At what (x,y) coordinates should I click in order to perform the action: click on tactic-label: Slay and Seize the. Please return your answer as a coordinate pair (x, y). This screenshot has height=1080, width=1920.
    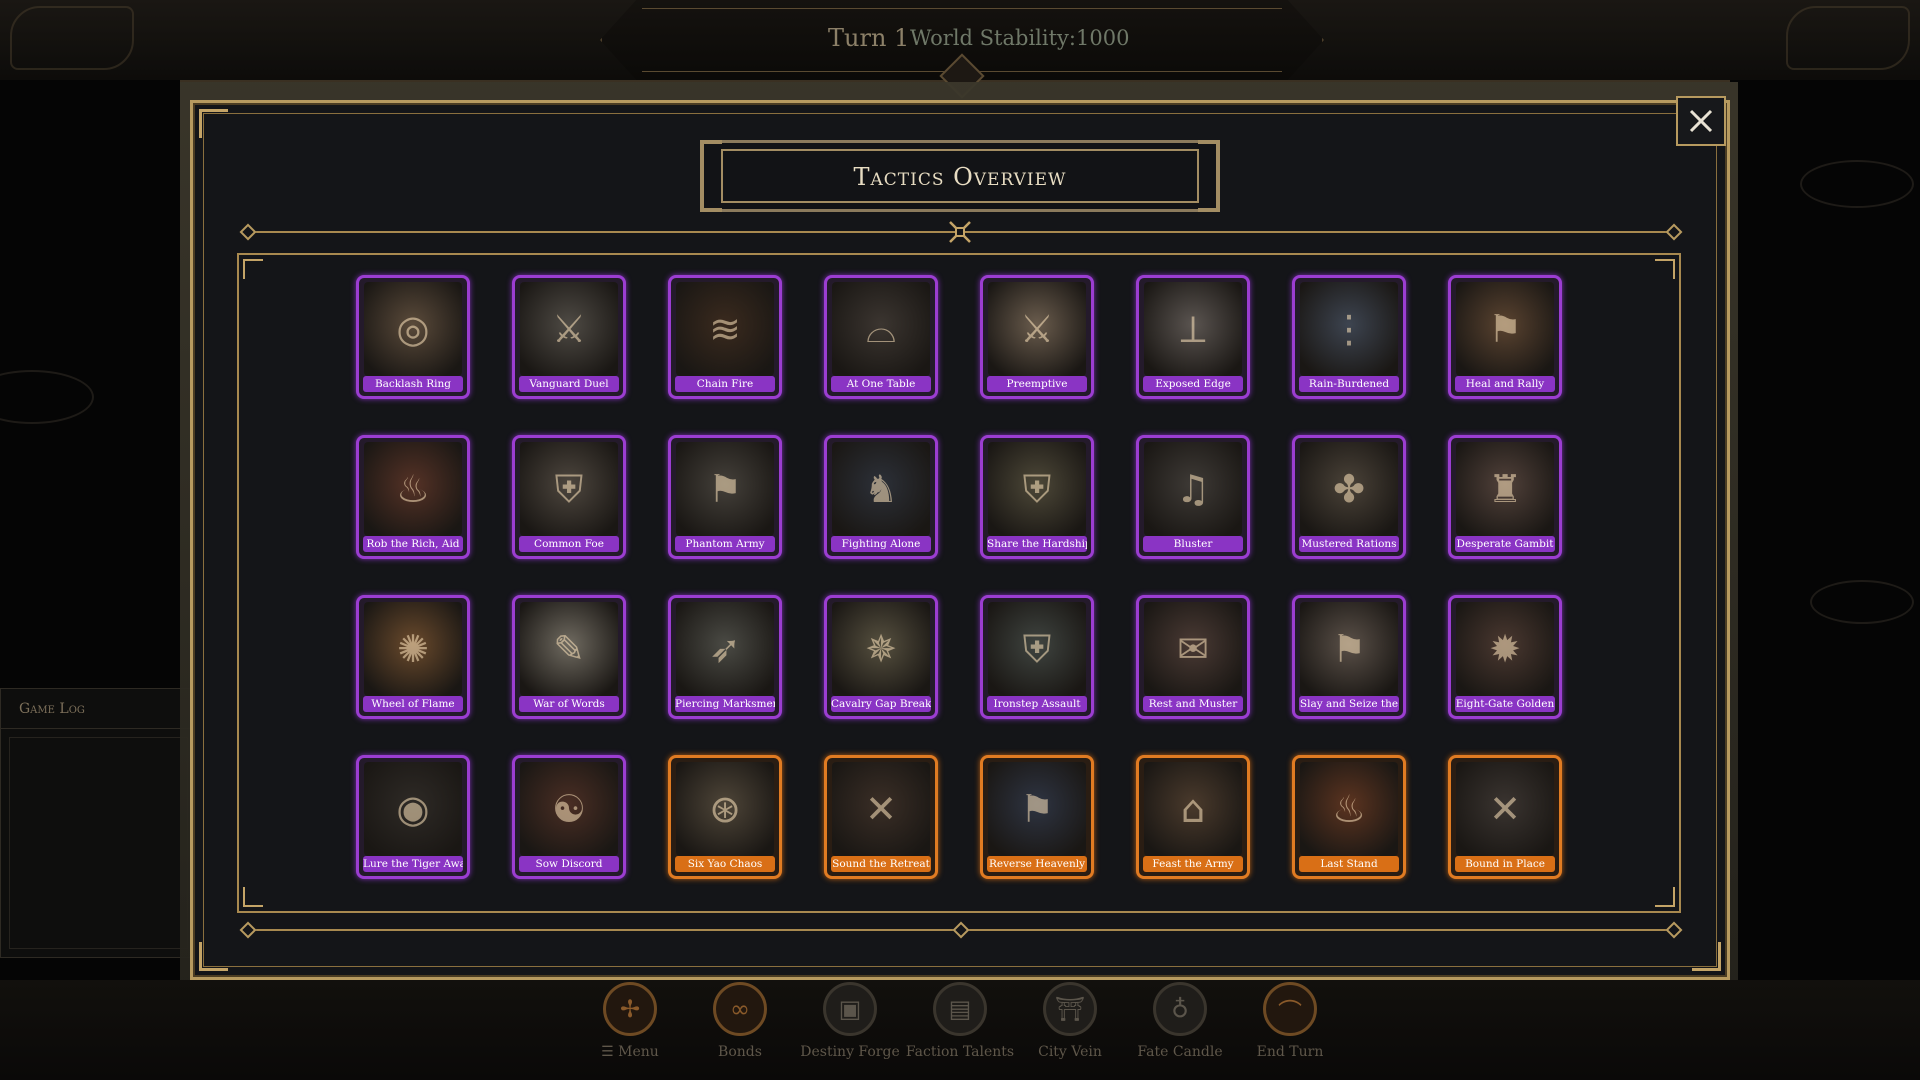
    Looking at the image, I should click on (1349, 704).